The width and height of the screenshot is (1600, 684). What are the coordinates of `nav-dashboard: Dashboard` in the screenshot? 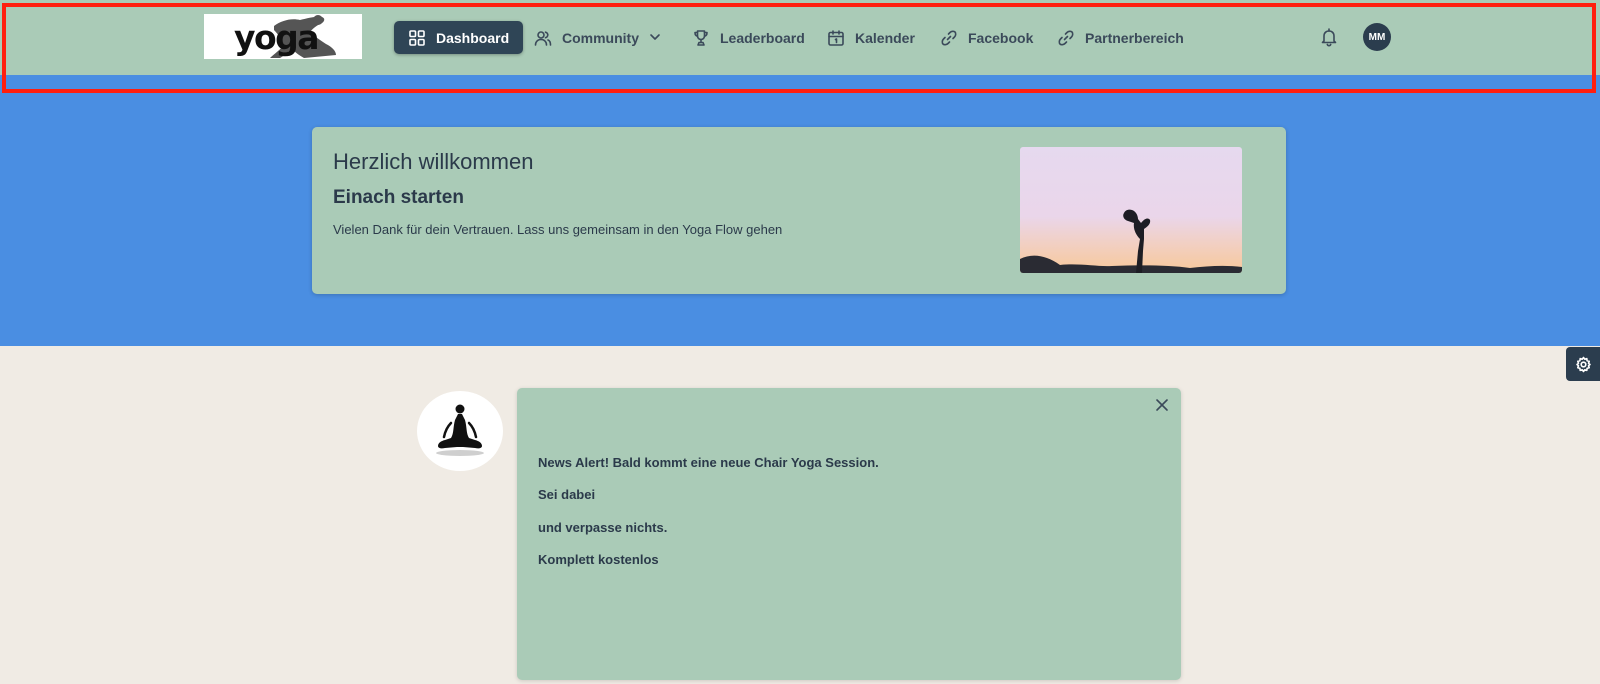 It's located at (459, 37).